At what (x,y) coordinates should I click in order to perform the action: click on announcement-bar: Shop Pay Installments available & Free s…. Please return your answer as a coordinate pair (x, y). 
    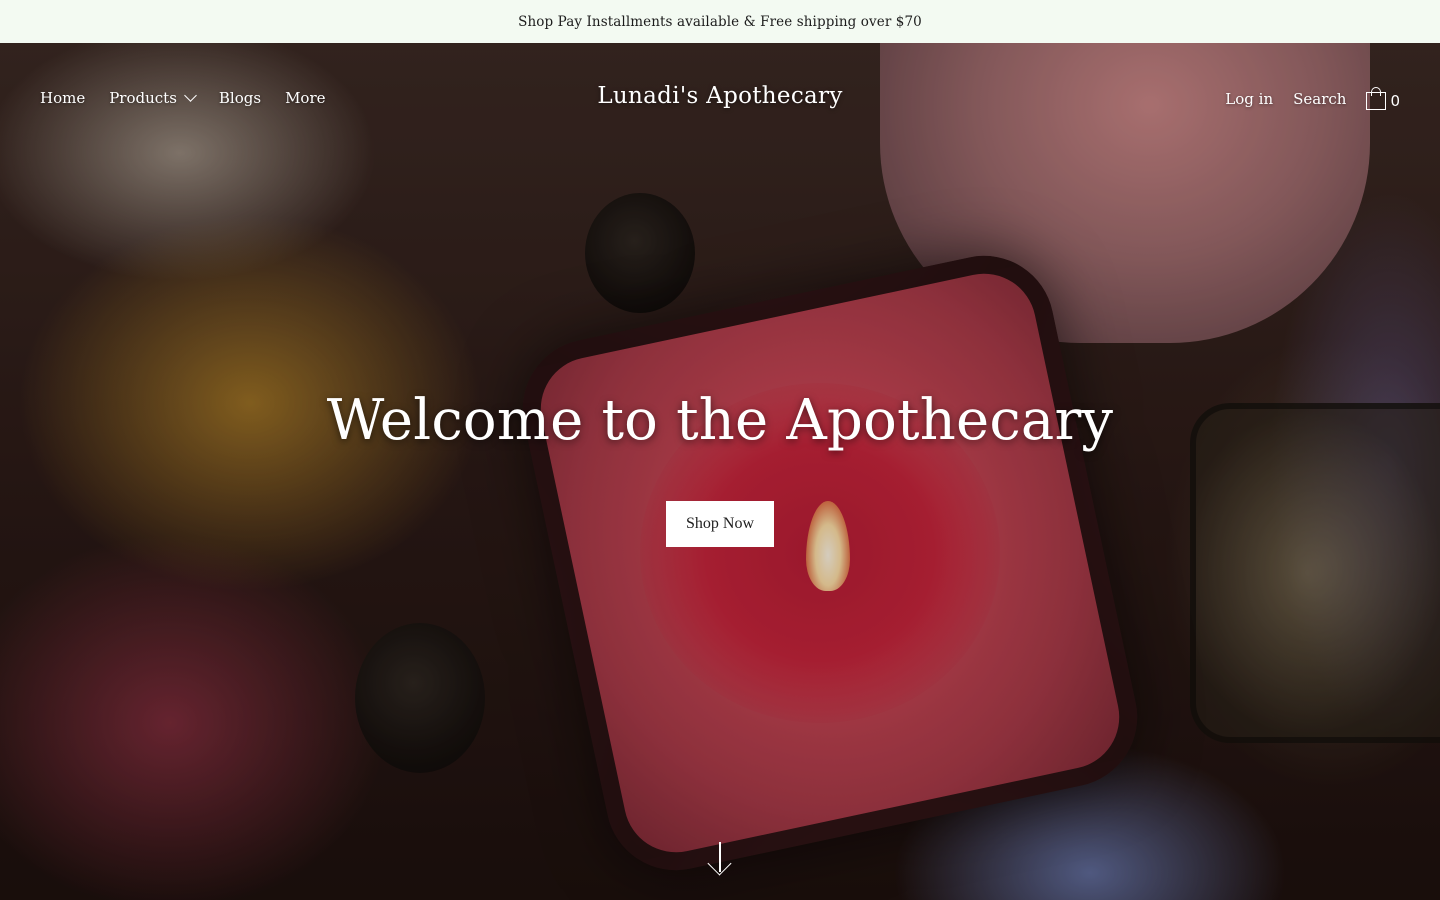
    Looking at the image, I should click on (720, 21).